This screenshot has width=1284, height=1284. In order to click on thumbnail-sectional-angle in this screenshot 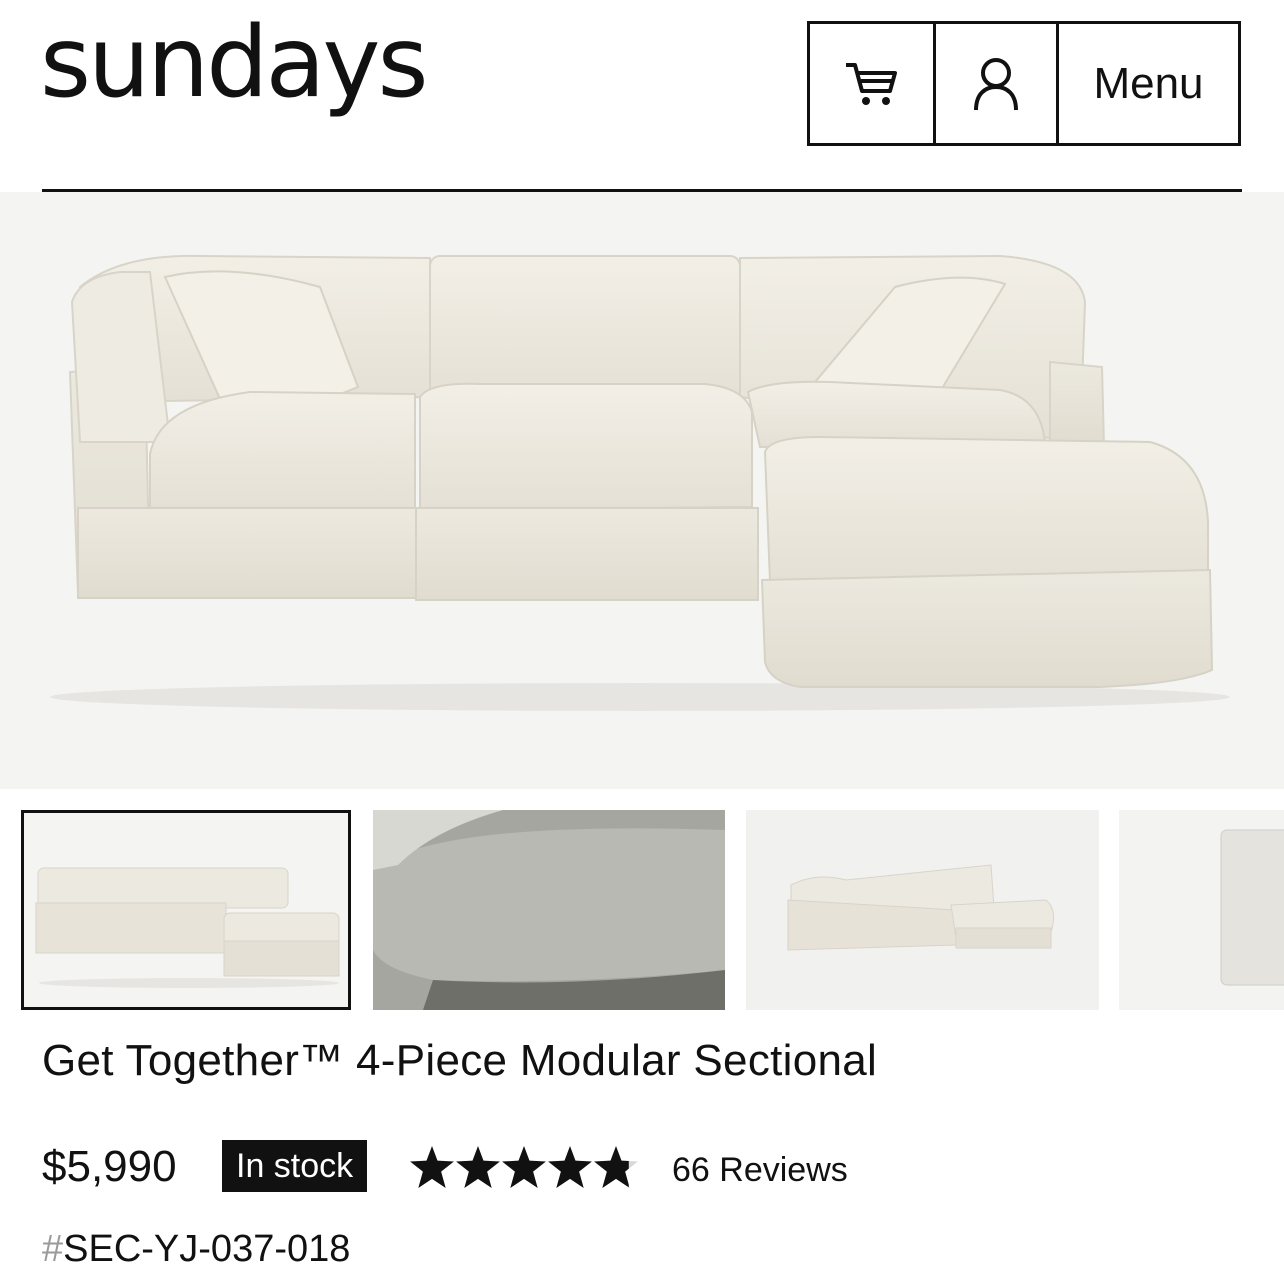, I will do `click(922, 910)`.